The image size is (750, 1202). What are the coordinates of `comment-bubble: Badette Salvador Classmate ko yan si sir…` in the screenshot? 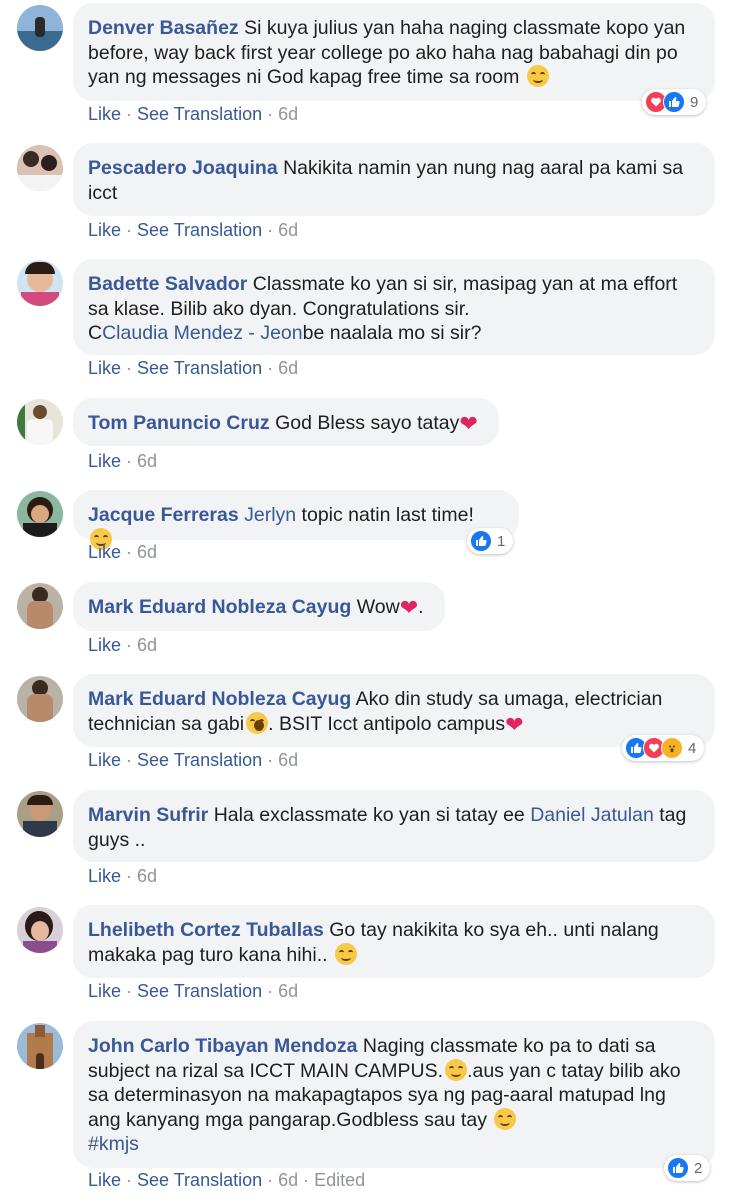 It's located at (394, 307).